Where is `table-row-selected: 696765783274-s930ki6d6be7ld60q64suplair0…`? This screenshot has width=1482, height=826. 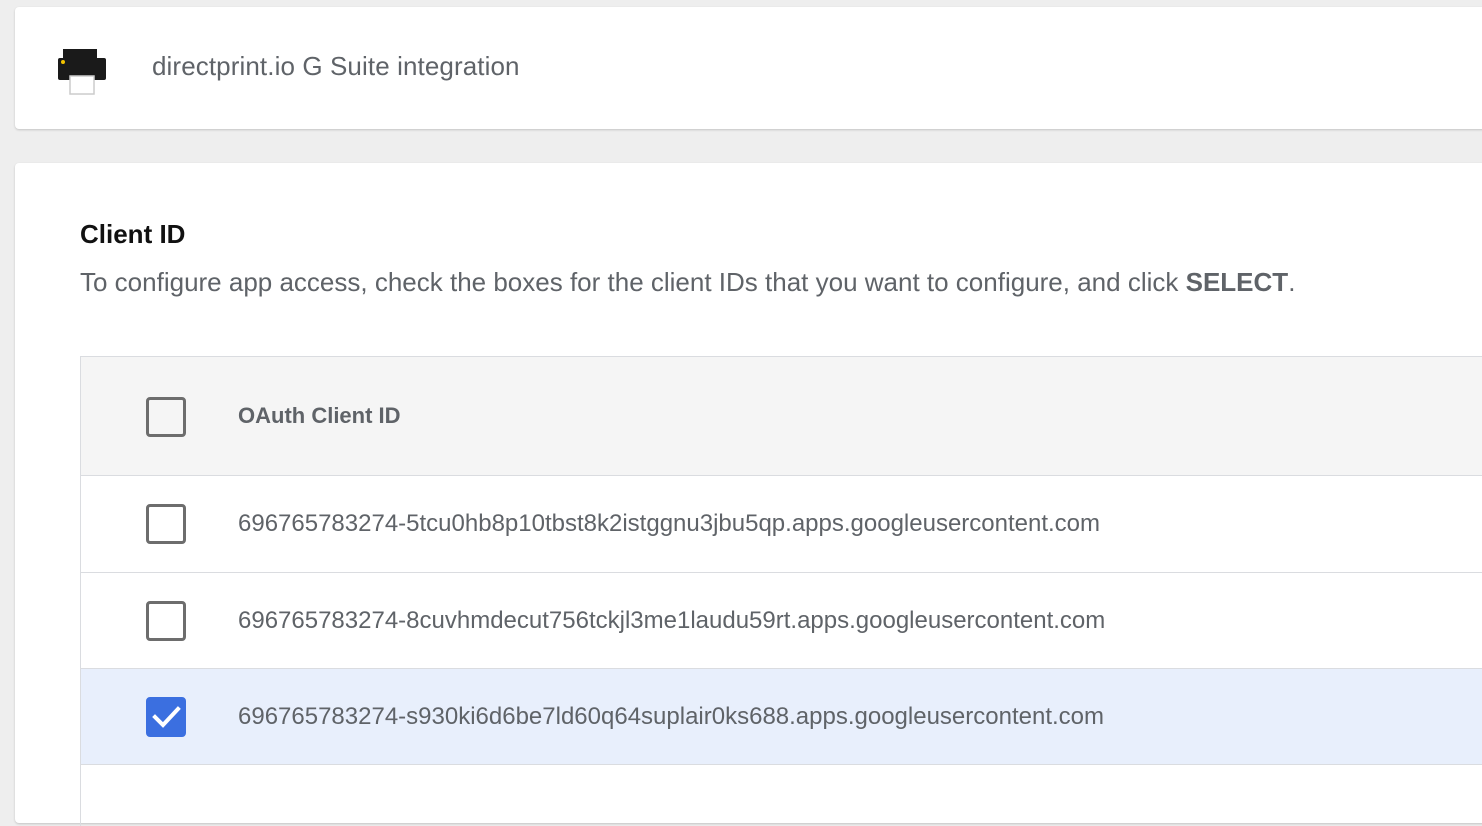
table-row-selected: 696765783274-s930ki6d6be7ld60q64suplair0… is located at coordinates (781, 717).